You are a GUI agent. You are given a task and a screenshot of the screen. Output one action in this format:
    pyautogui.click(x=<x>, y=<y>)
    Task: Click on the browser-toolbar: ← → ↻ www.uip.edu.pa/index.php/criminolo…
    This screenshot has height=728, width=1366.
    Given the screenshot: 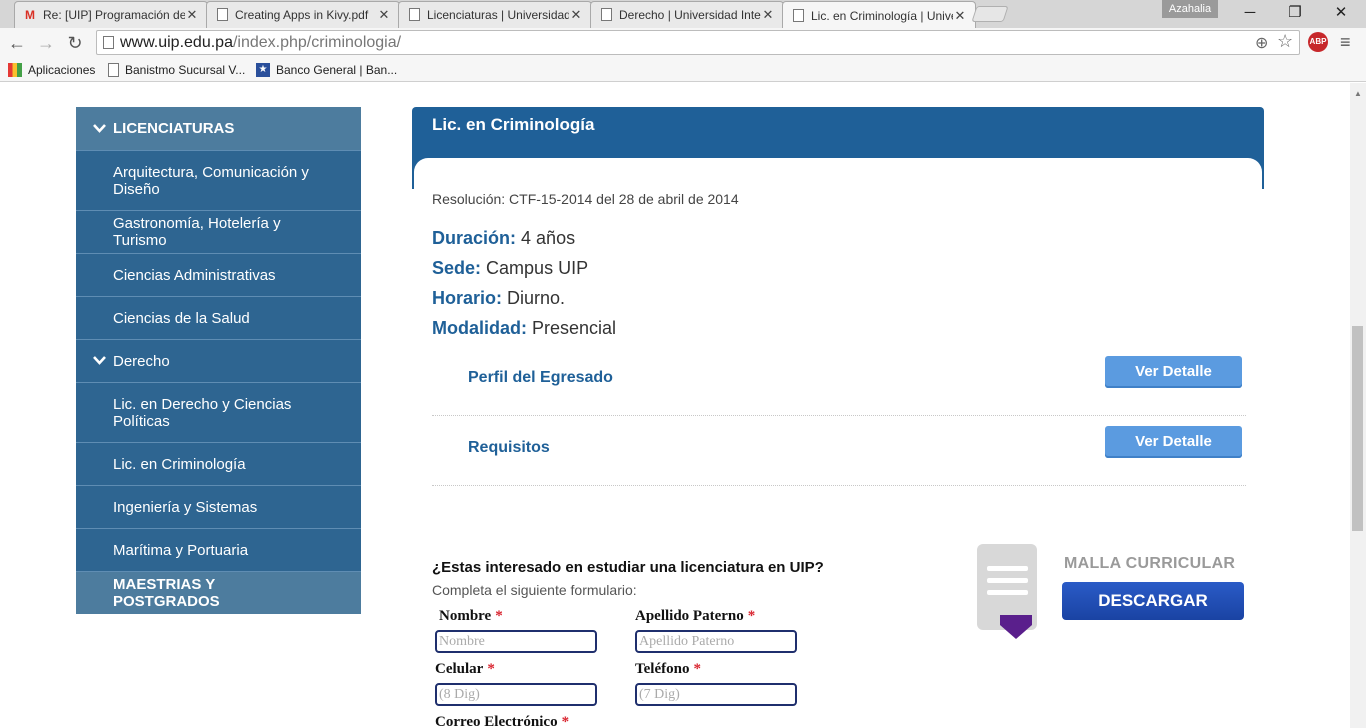 What is the action you would take?
    pyautogui.click(x=683, y=43)
    